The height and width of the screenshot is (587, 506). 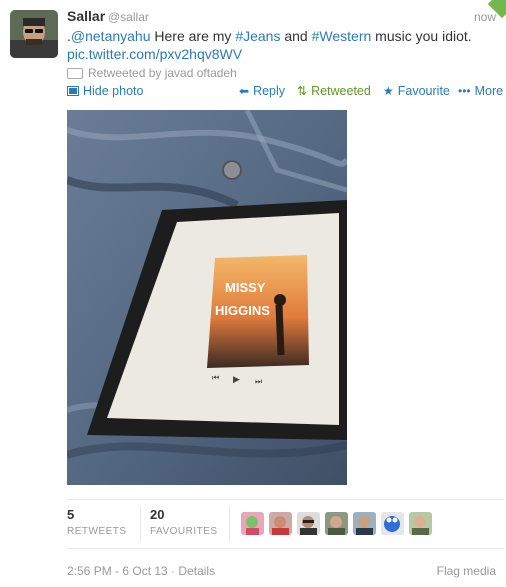 I want to click on hide-photo-label: Hide photo, so click(x=113, y=91).